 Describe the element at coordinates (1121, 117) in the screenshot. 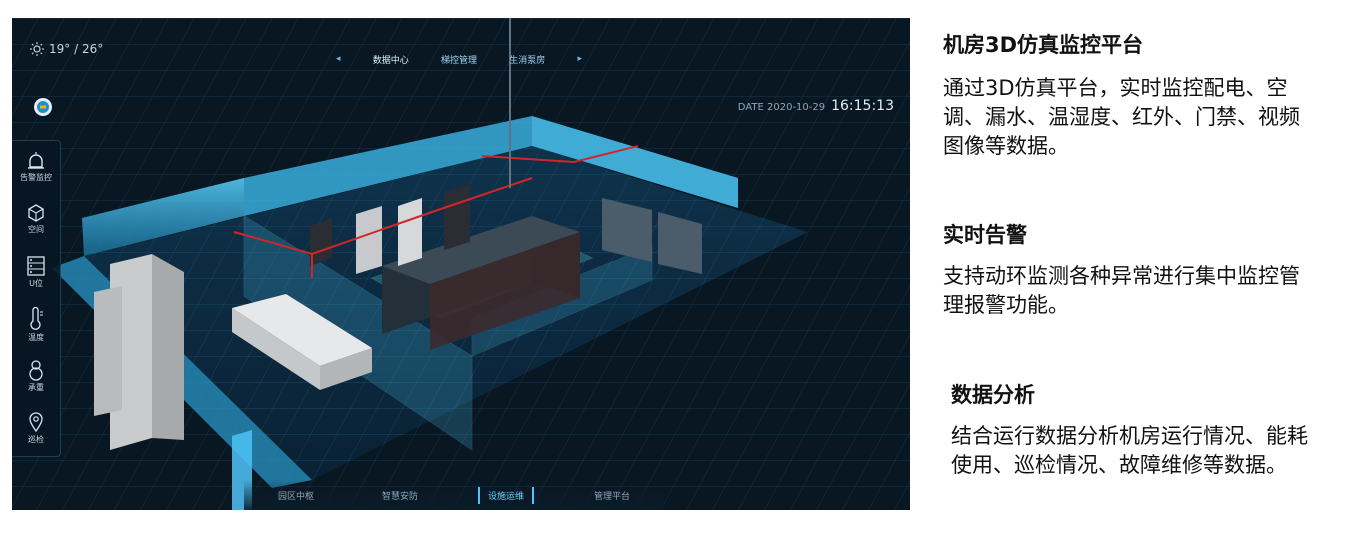

I see `section-body-line: 调、漏水、温湿度、红外、门禁、视频` at that location.